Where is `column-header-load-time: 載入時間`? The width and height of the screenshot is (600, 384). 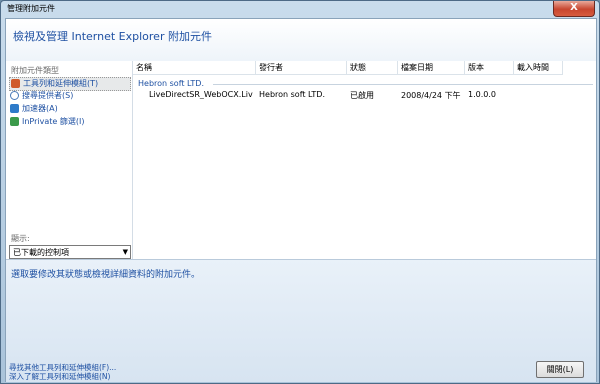 column-header-load-time: 載入時間 is located at coordinates (538, 68).